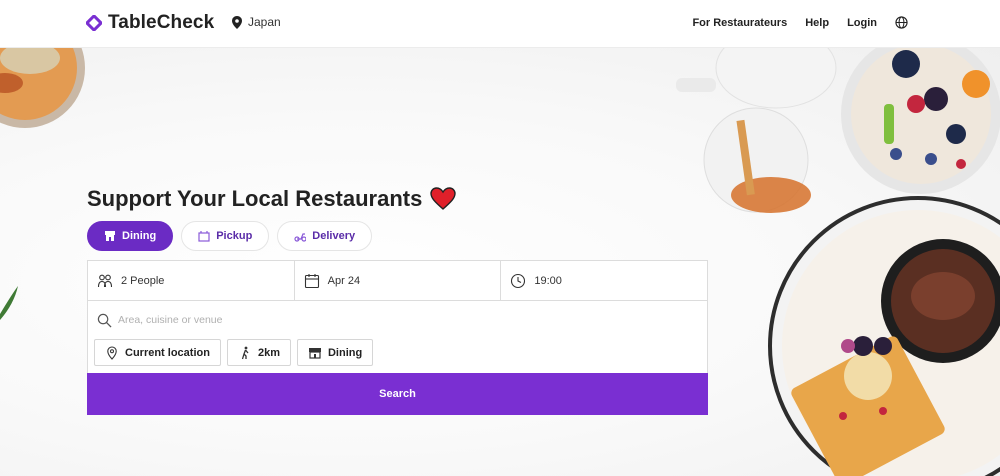 Image resolution: width=1000 pixels, height=476 pixels. Describe the element at coordinates (518, 280) in the screenshot. I see `clock-icon` at that location.